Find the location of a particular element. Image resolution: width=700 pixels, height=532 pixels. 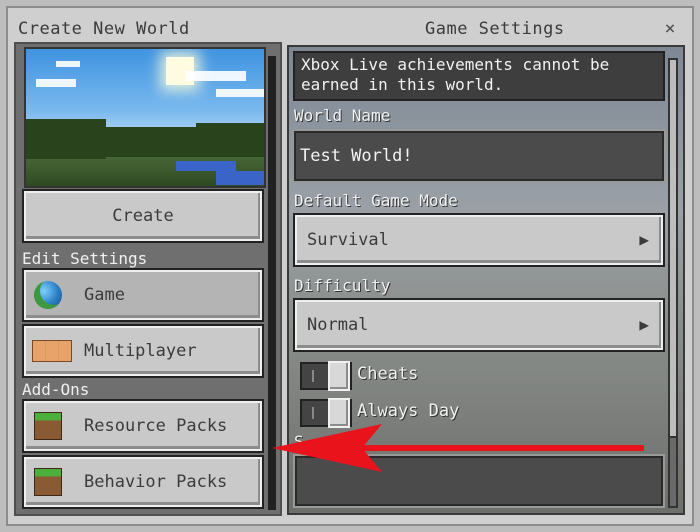

sidebar-item-behavior-packs: Behavior Packs is located at coordinates (143, 482).